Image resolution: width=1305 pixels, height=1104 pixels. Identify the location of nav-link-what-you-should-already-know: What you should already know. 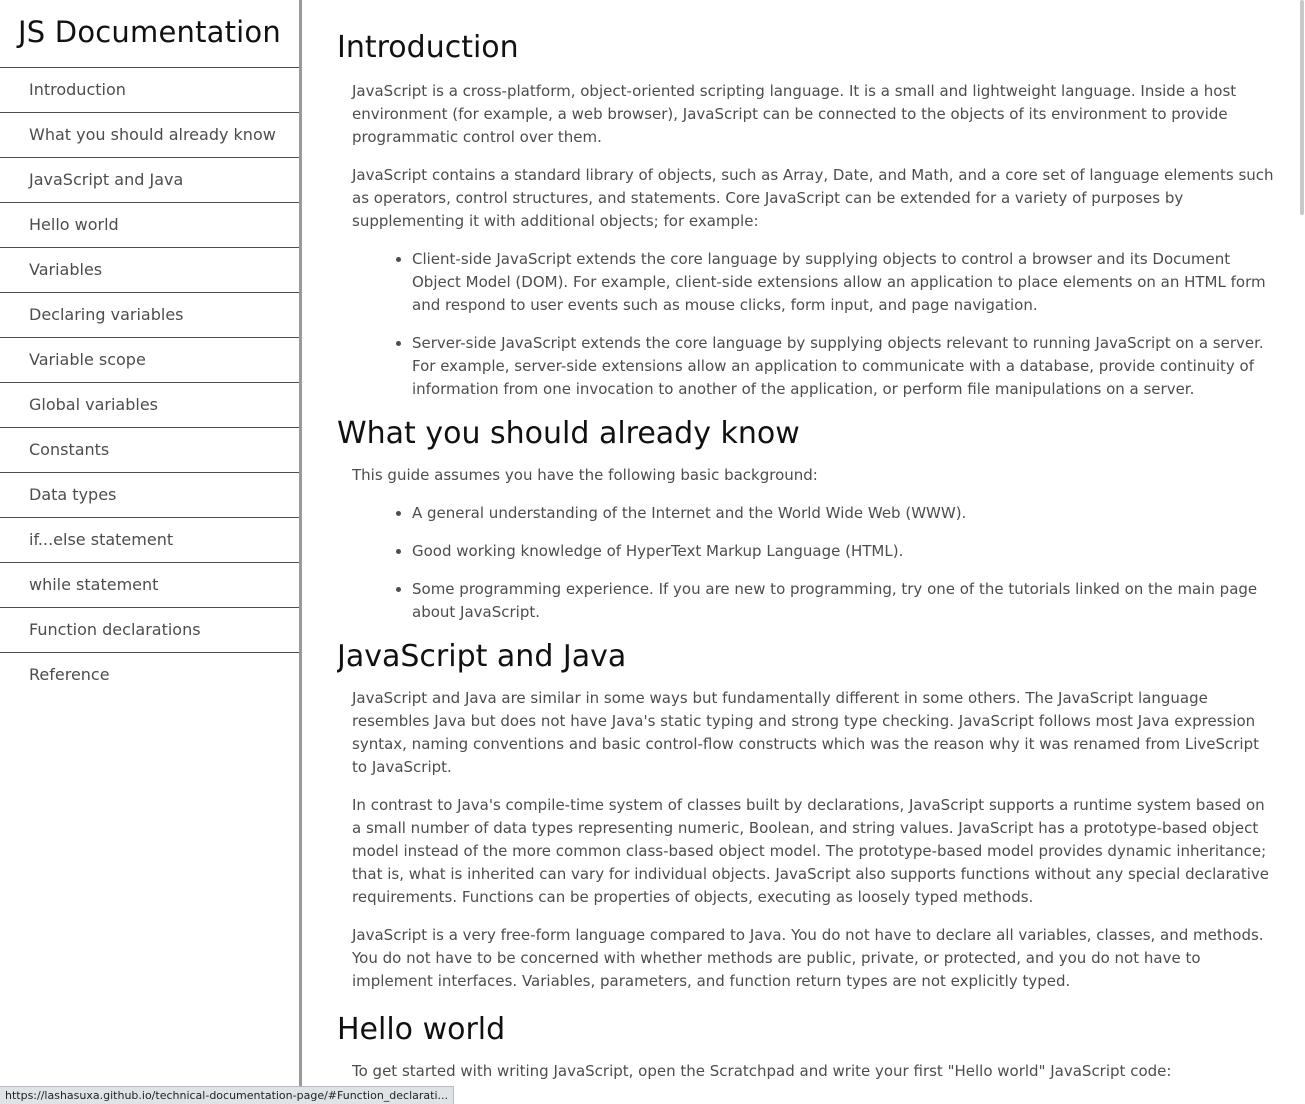
(149, 135).